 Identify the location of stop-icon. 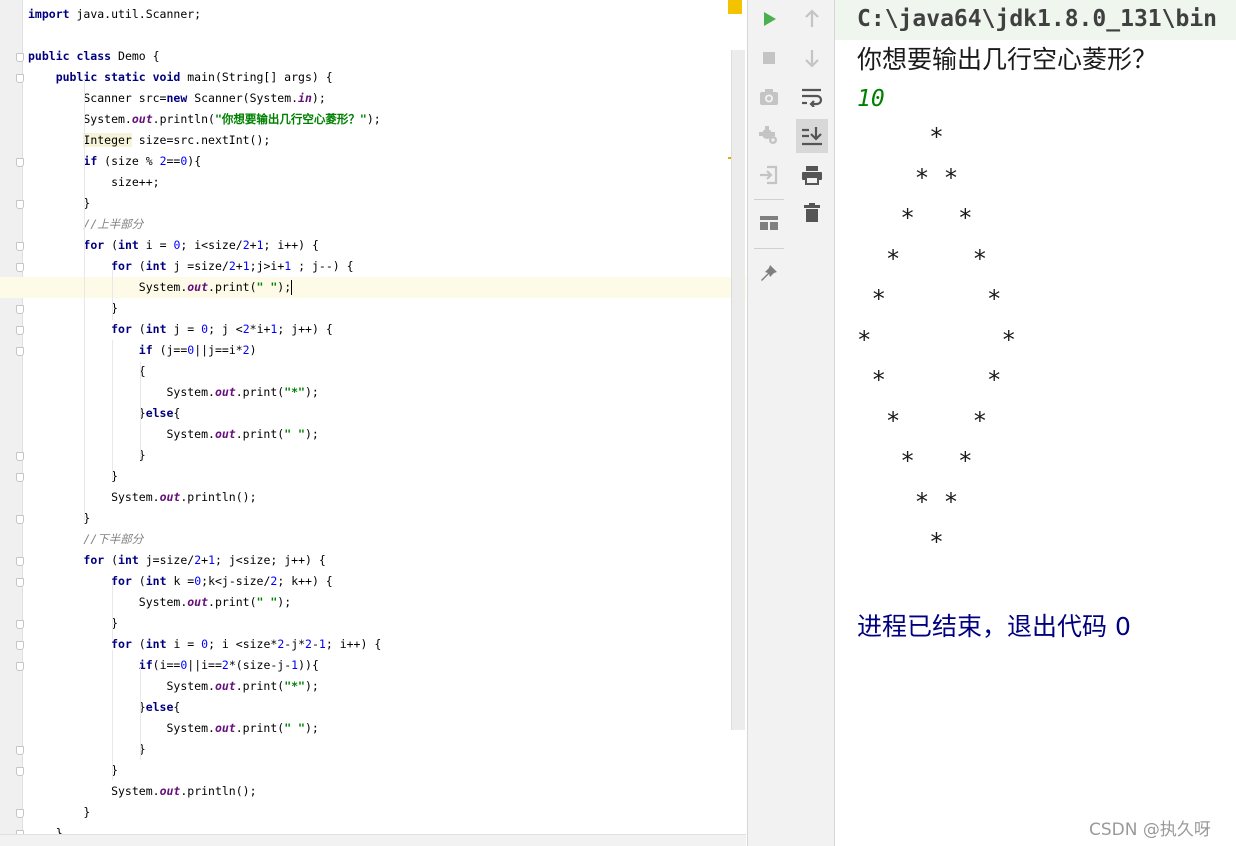
(769, 58).